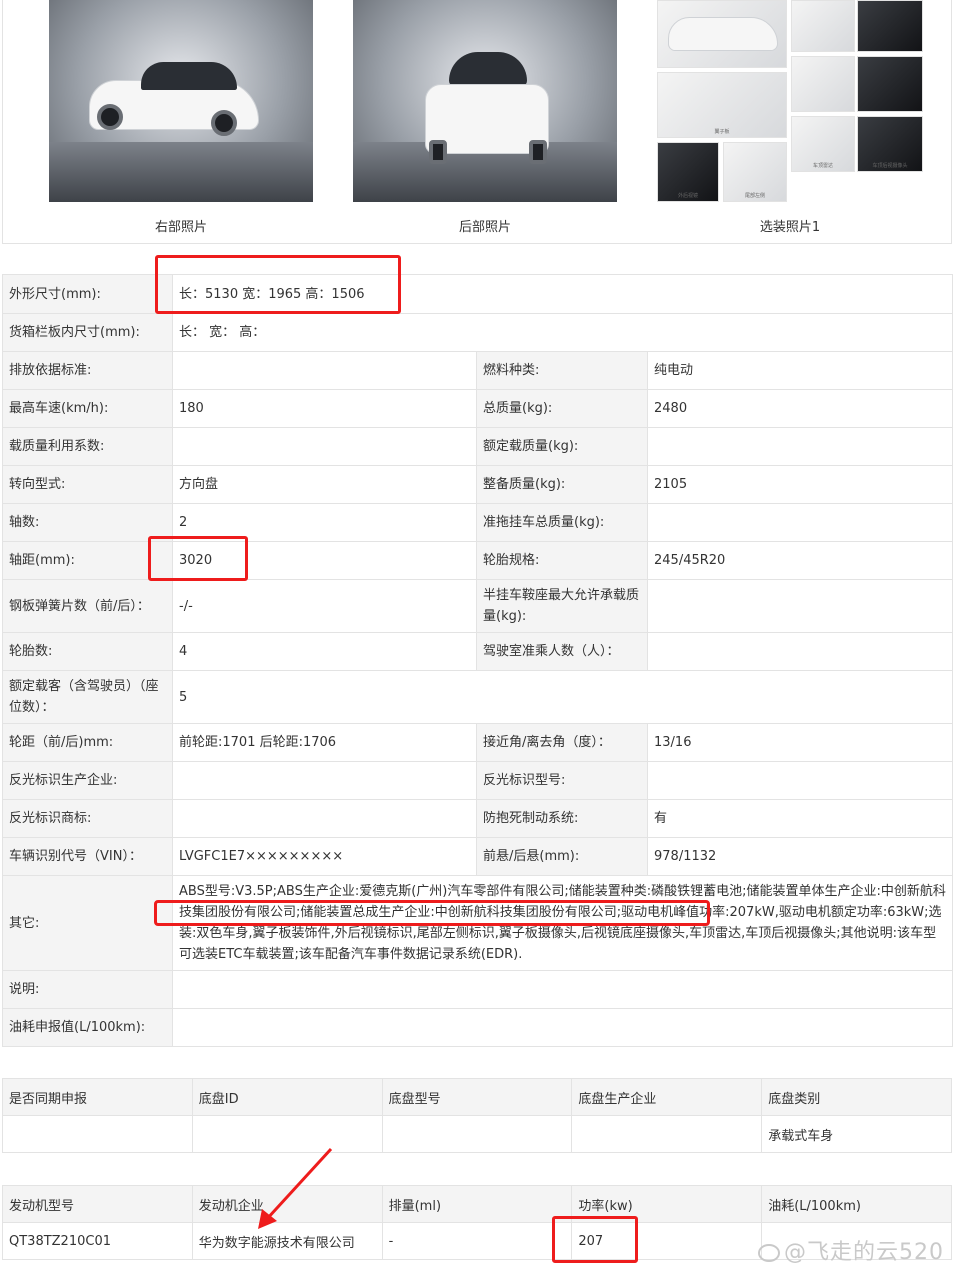 This screenshot has width=959, height=1274. Describe the element at coordinates (562, 522) in the screenshot. I see `spec-label: 准拖挂车总质量(kg):` at that location.